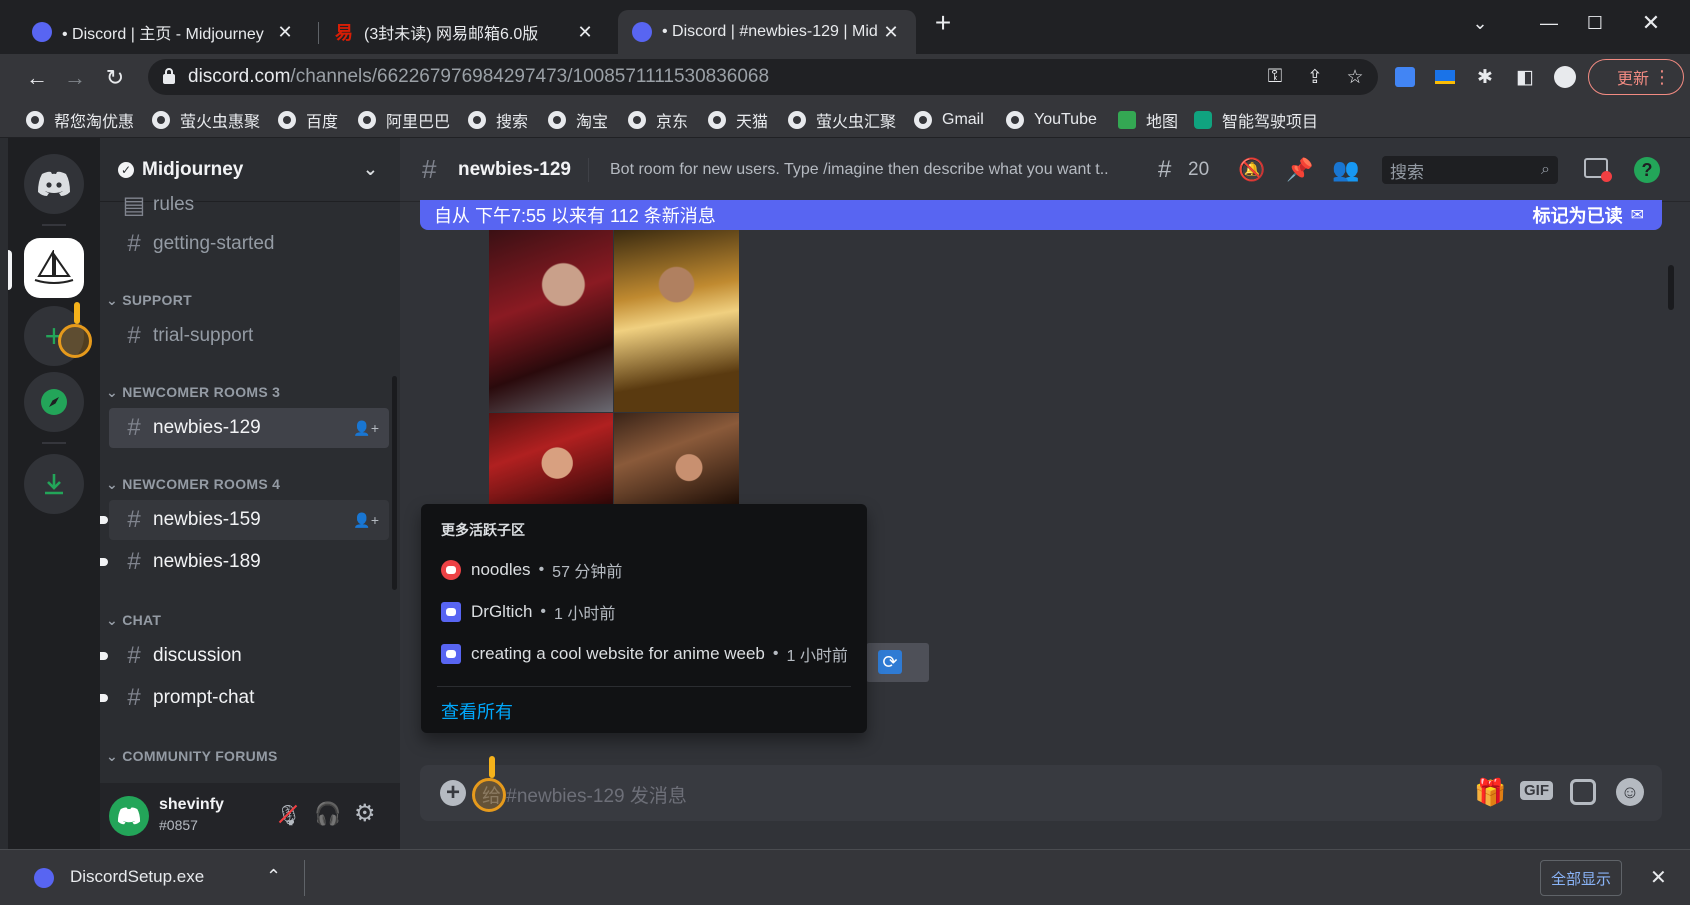  What do you see at coordinates (1345, 170) in the screenshot?
I see `member-list-icon: 👥` at bounding box center [1345, 170].